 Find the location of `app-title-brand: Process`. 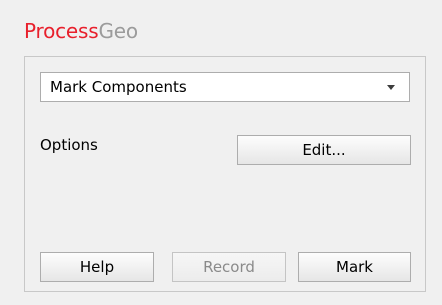

app-title-brand: Process is located at coordinates (61, 31).